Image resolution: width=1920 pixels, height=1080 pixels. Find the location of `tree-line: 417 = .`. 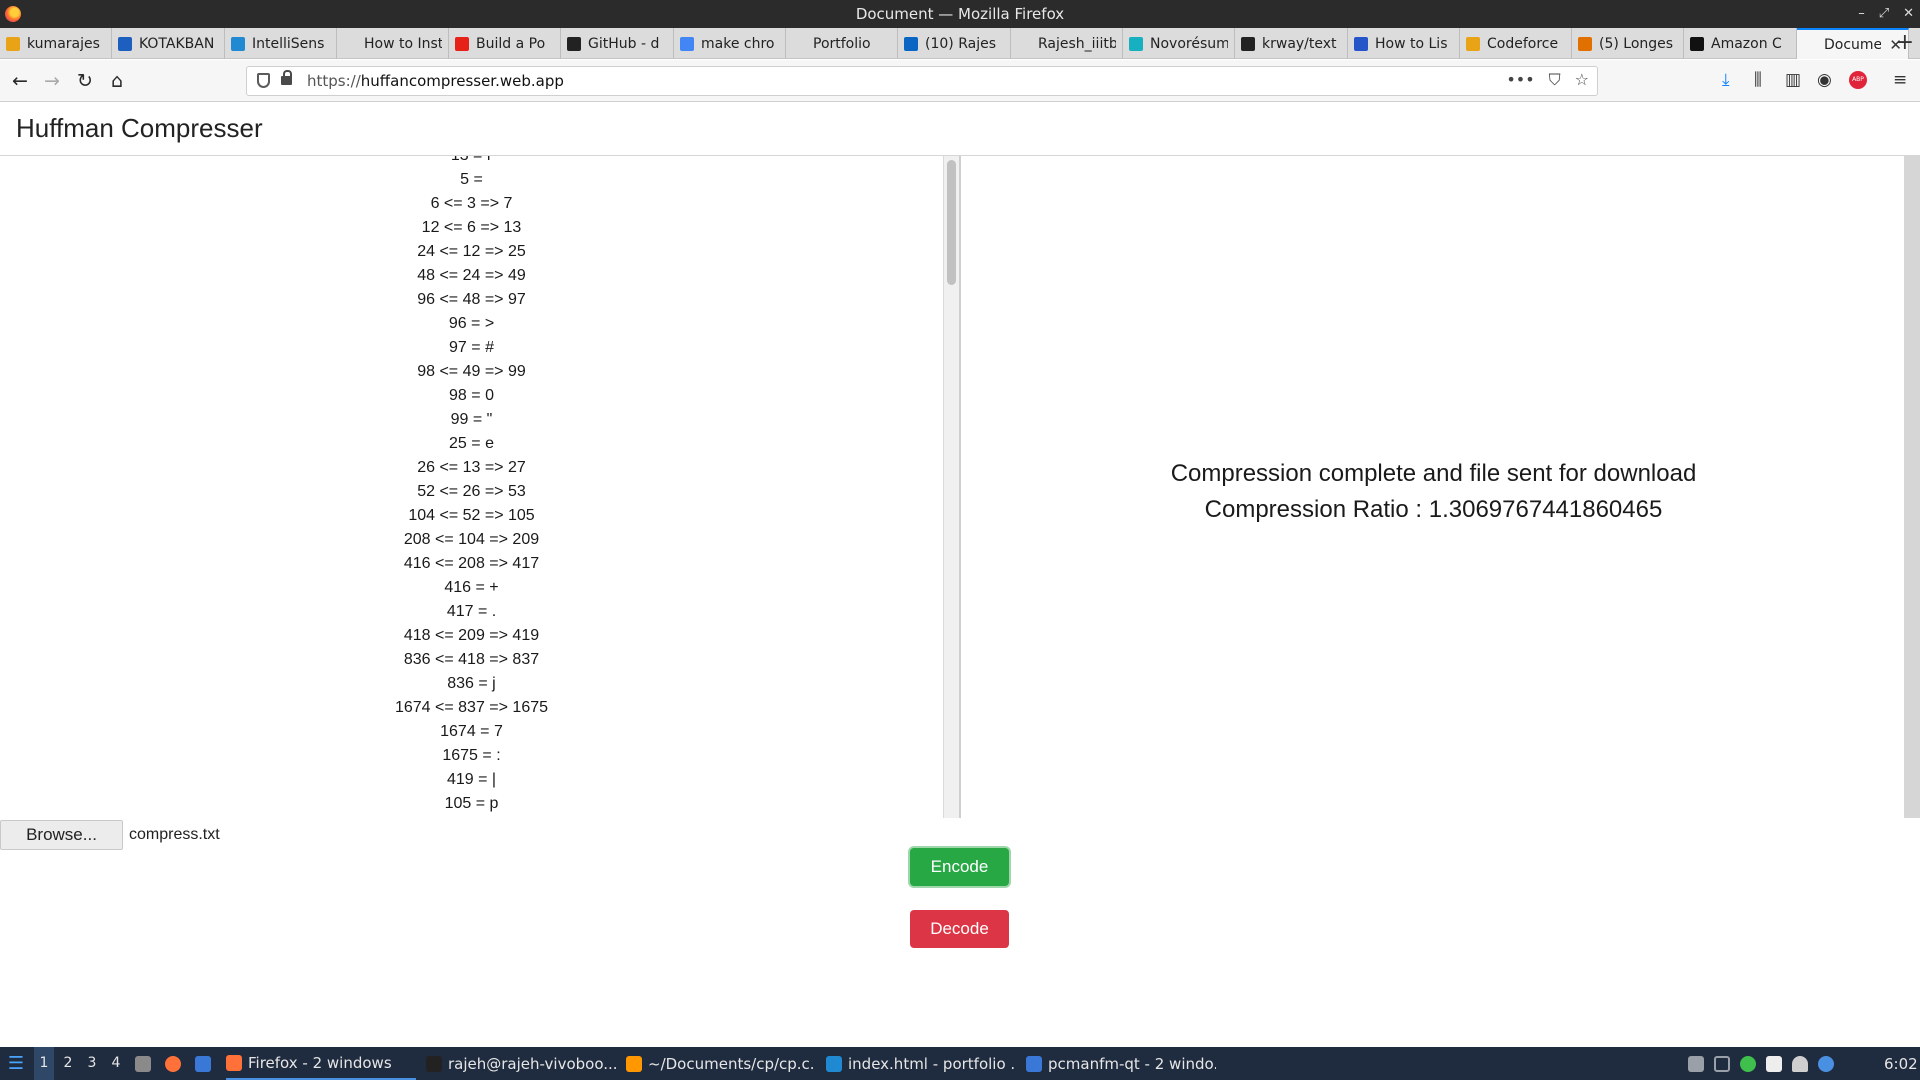

tree-line: 417 = . is located at coordinates (471, 611).